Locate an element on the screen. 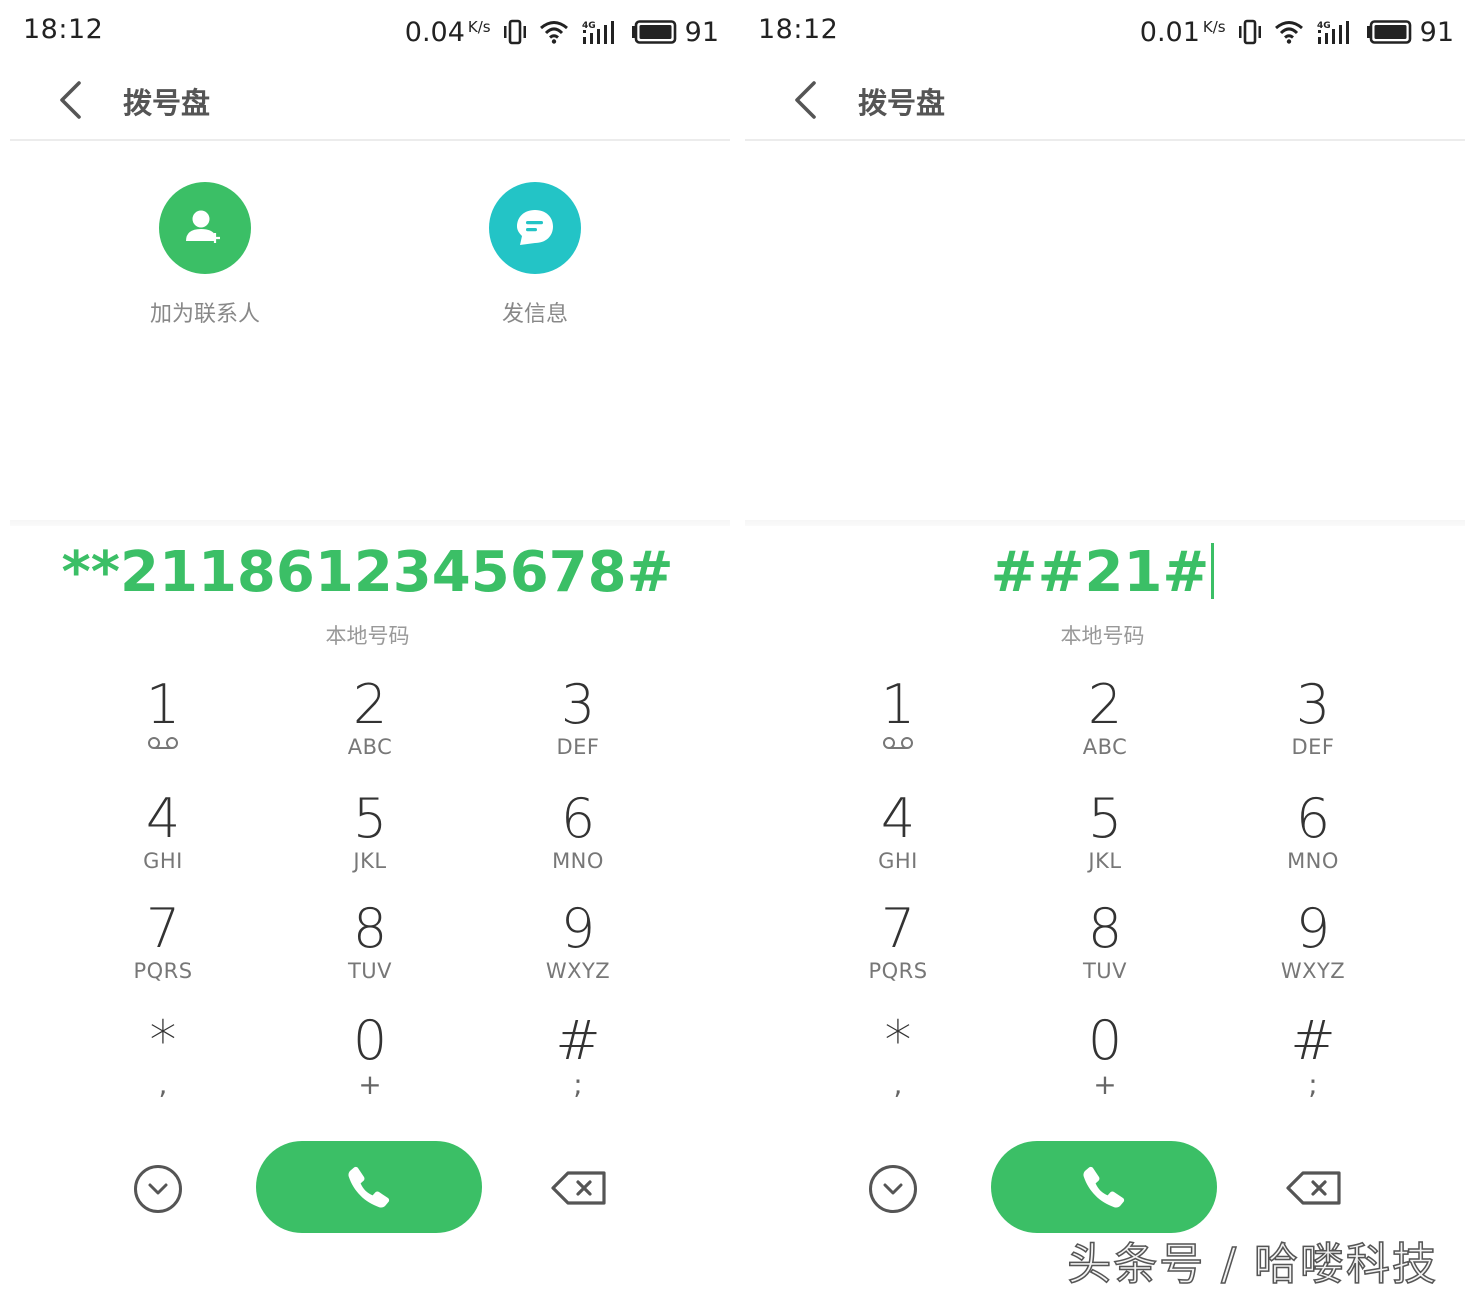 This screenshot has height=1300, width=1470. key-letters: ABC is located at coordinates (370, 747).